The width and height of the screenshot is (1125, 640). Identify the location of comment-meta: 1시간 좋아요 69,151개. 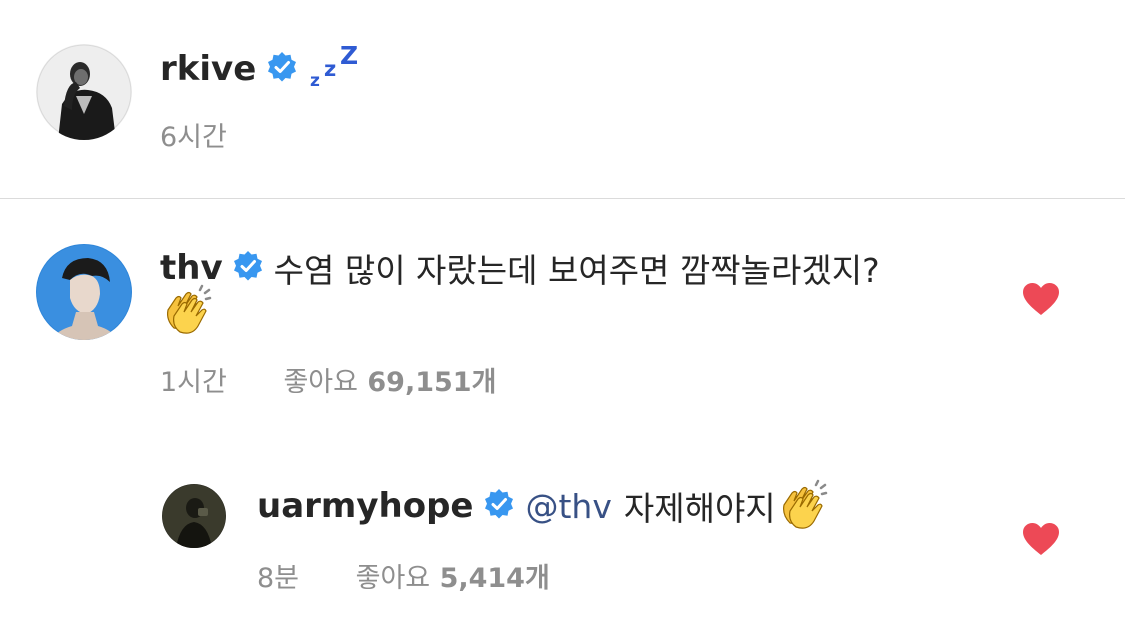
(328, 379).